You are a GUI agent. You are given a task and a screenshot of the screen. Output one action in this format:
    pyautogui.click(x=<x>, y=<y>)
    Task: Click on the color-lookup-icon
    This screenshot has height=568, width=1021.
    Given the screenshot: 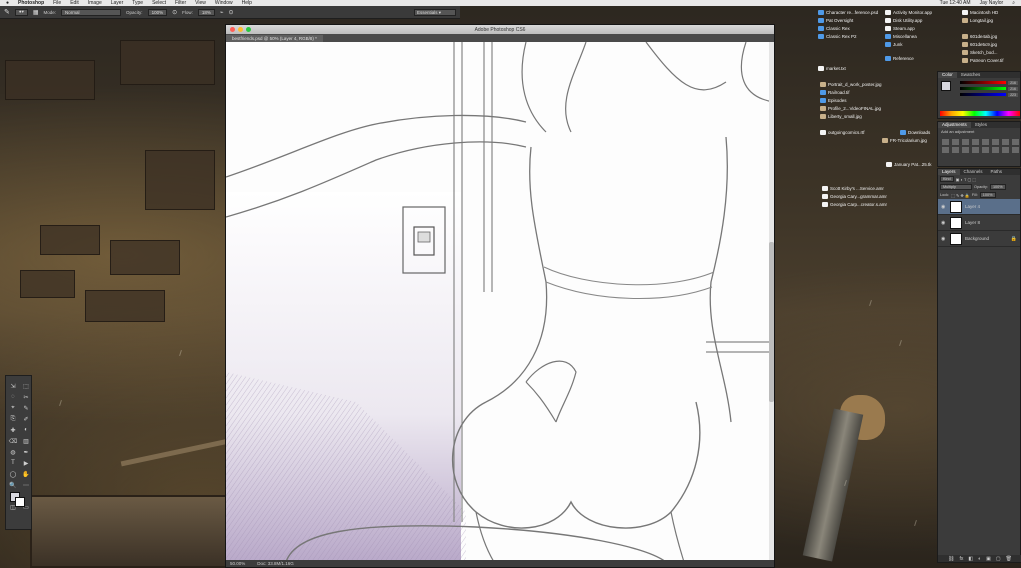 What is the action you would take?
    pyautogui.click(x=965, y=150)
    